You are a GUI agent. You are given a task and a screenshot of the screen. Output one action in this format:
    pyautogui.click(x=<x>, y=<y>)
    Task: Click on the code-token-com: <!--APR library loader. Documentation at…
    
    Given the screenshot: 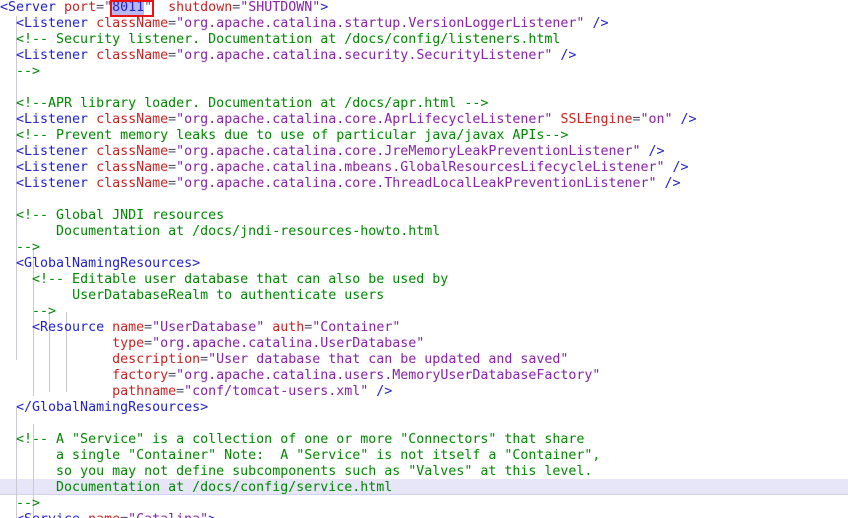 What is the action you would take?
    pyautogui.click(x=252, y=103)
    